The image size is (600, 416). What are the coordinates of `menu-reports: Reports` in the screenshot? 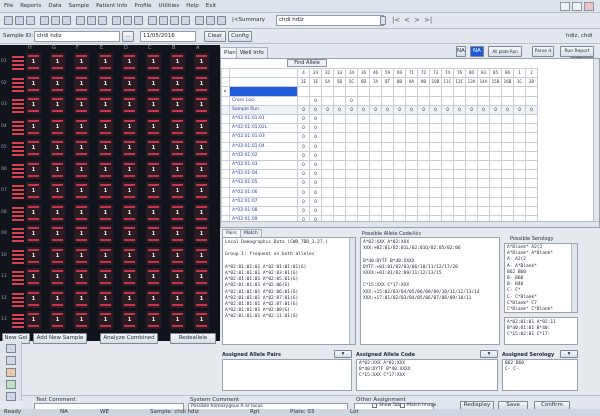 It's located at (30, 6).